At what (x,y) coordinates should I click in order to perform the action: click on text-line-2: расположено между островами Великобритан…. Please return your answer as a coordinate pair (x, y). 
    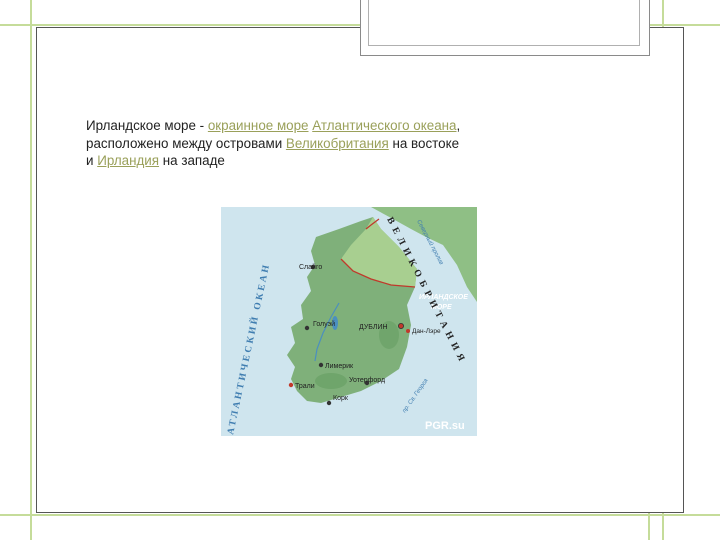
    Looking at the image, I should click on (321, 144).